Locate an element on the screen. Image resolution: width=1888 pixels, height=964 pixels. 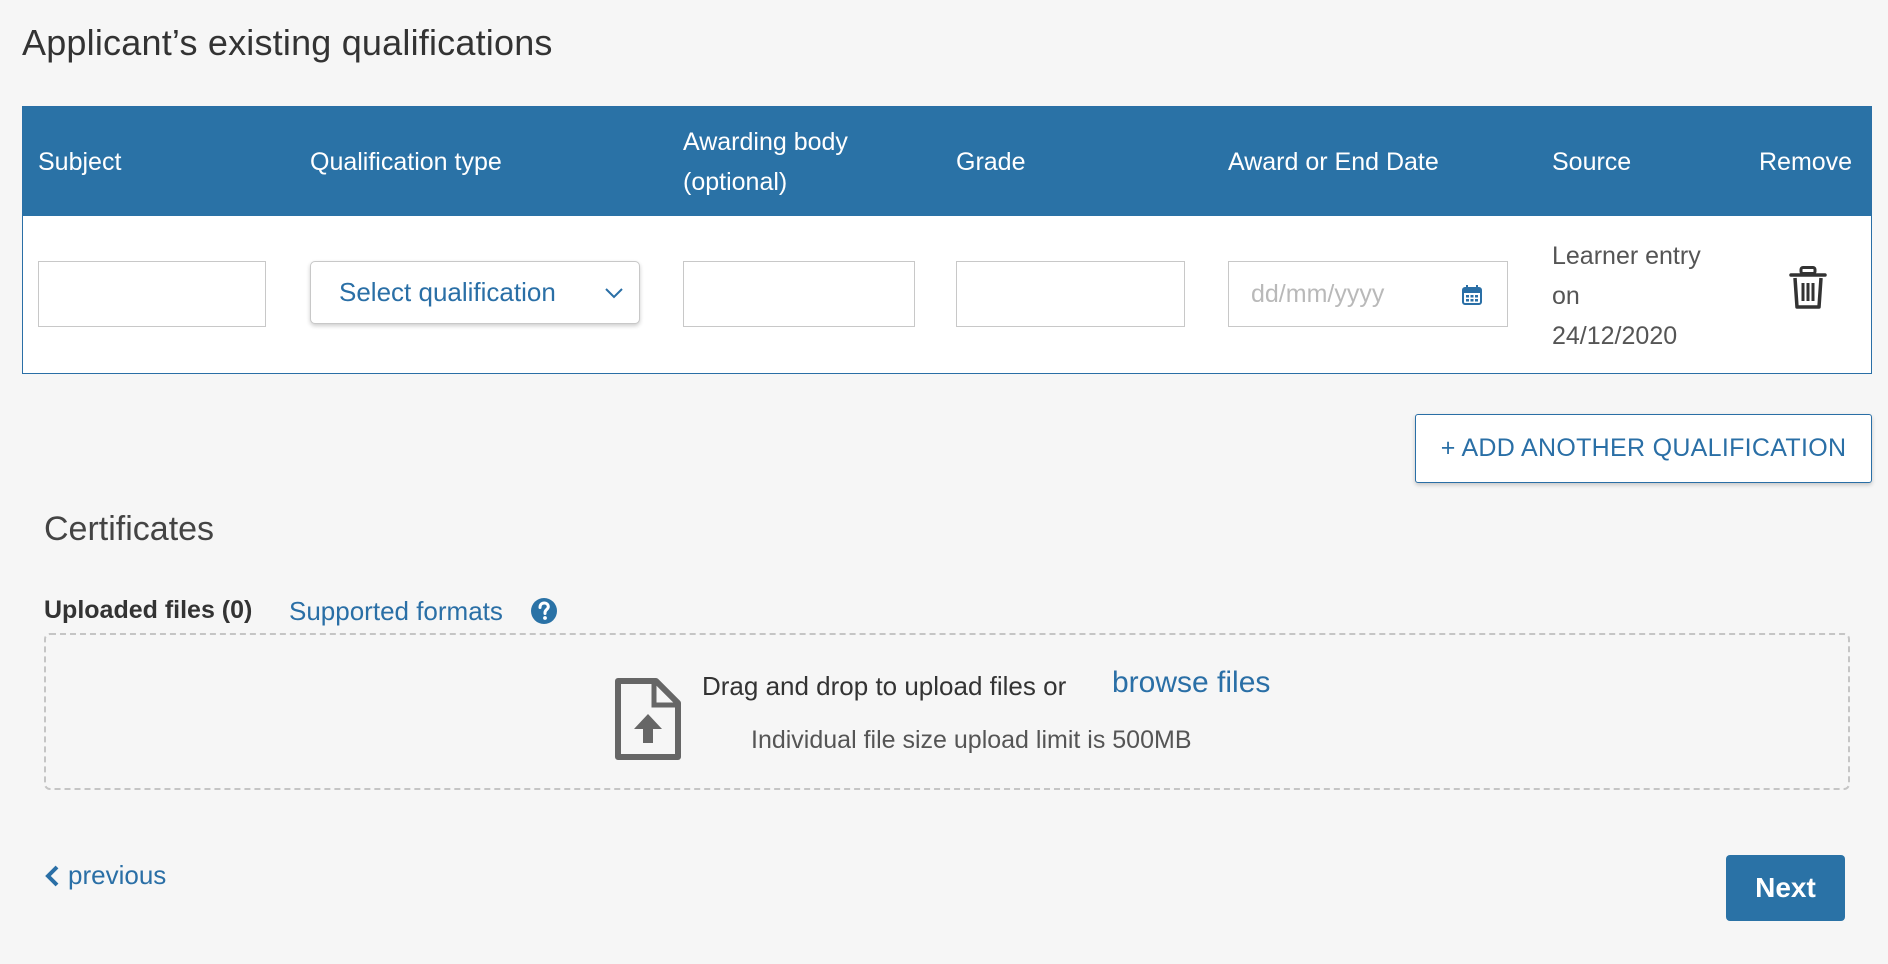
file-upload-icon is located at coordinates (648, 719).